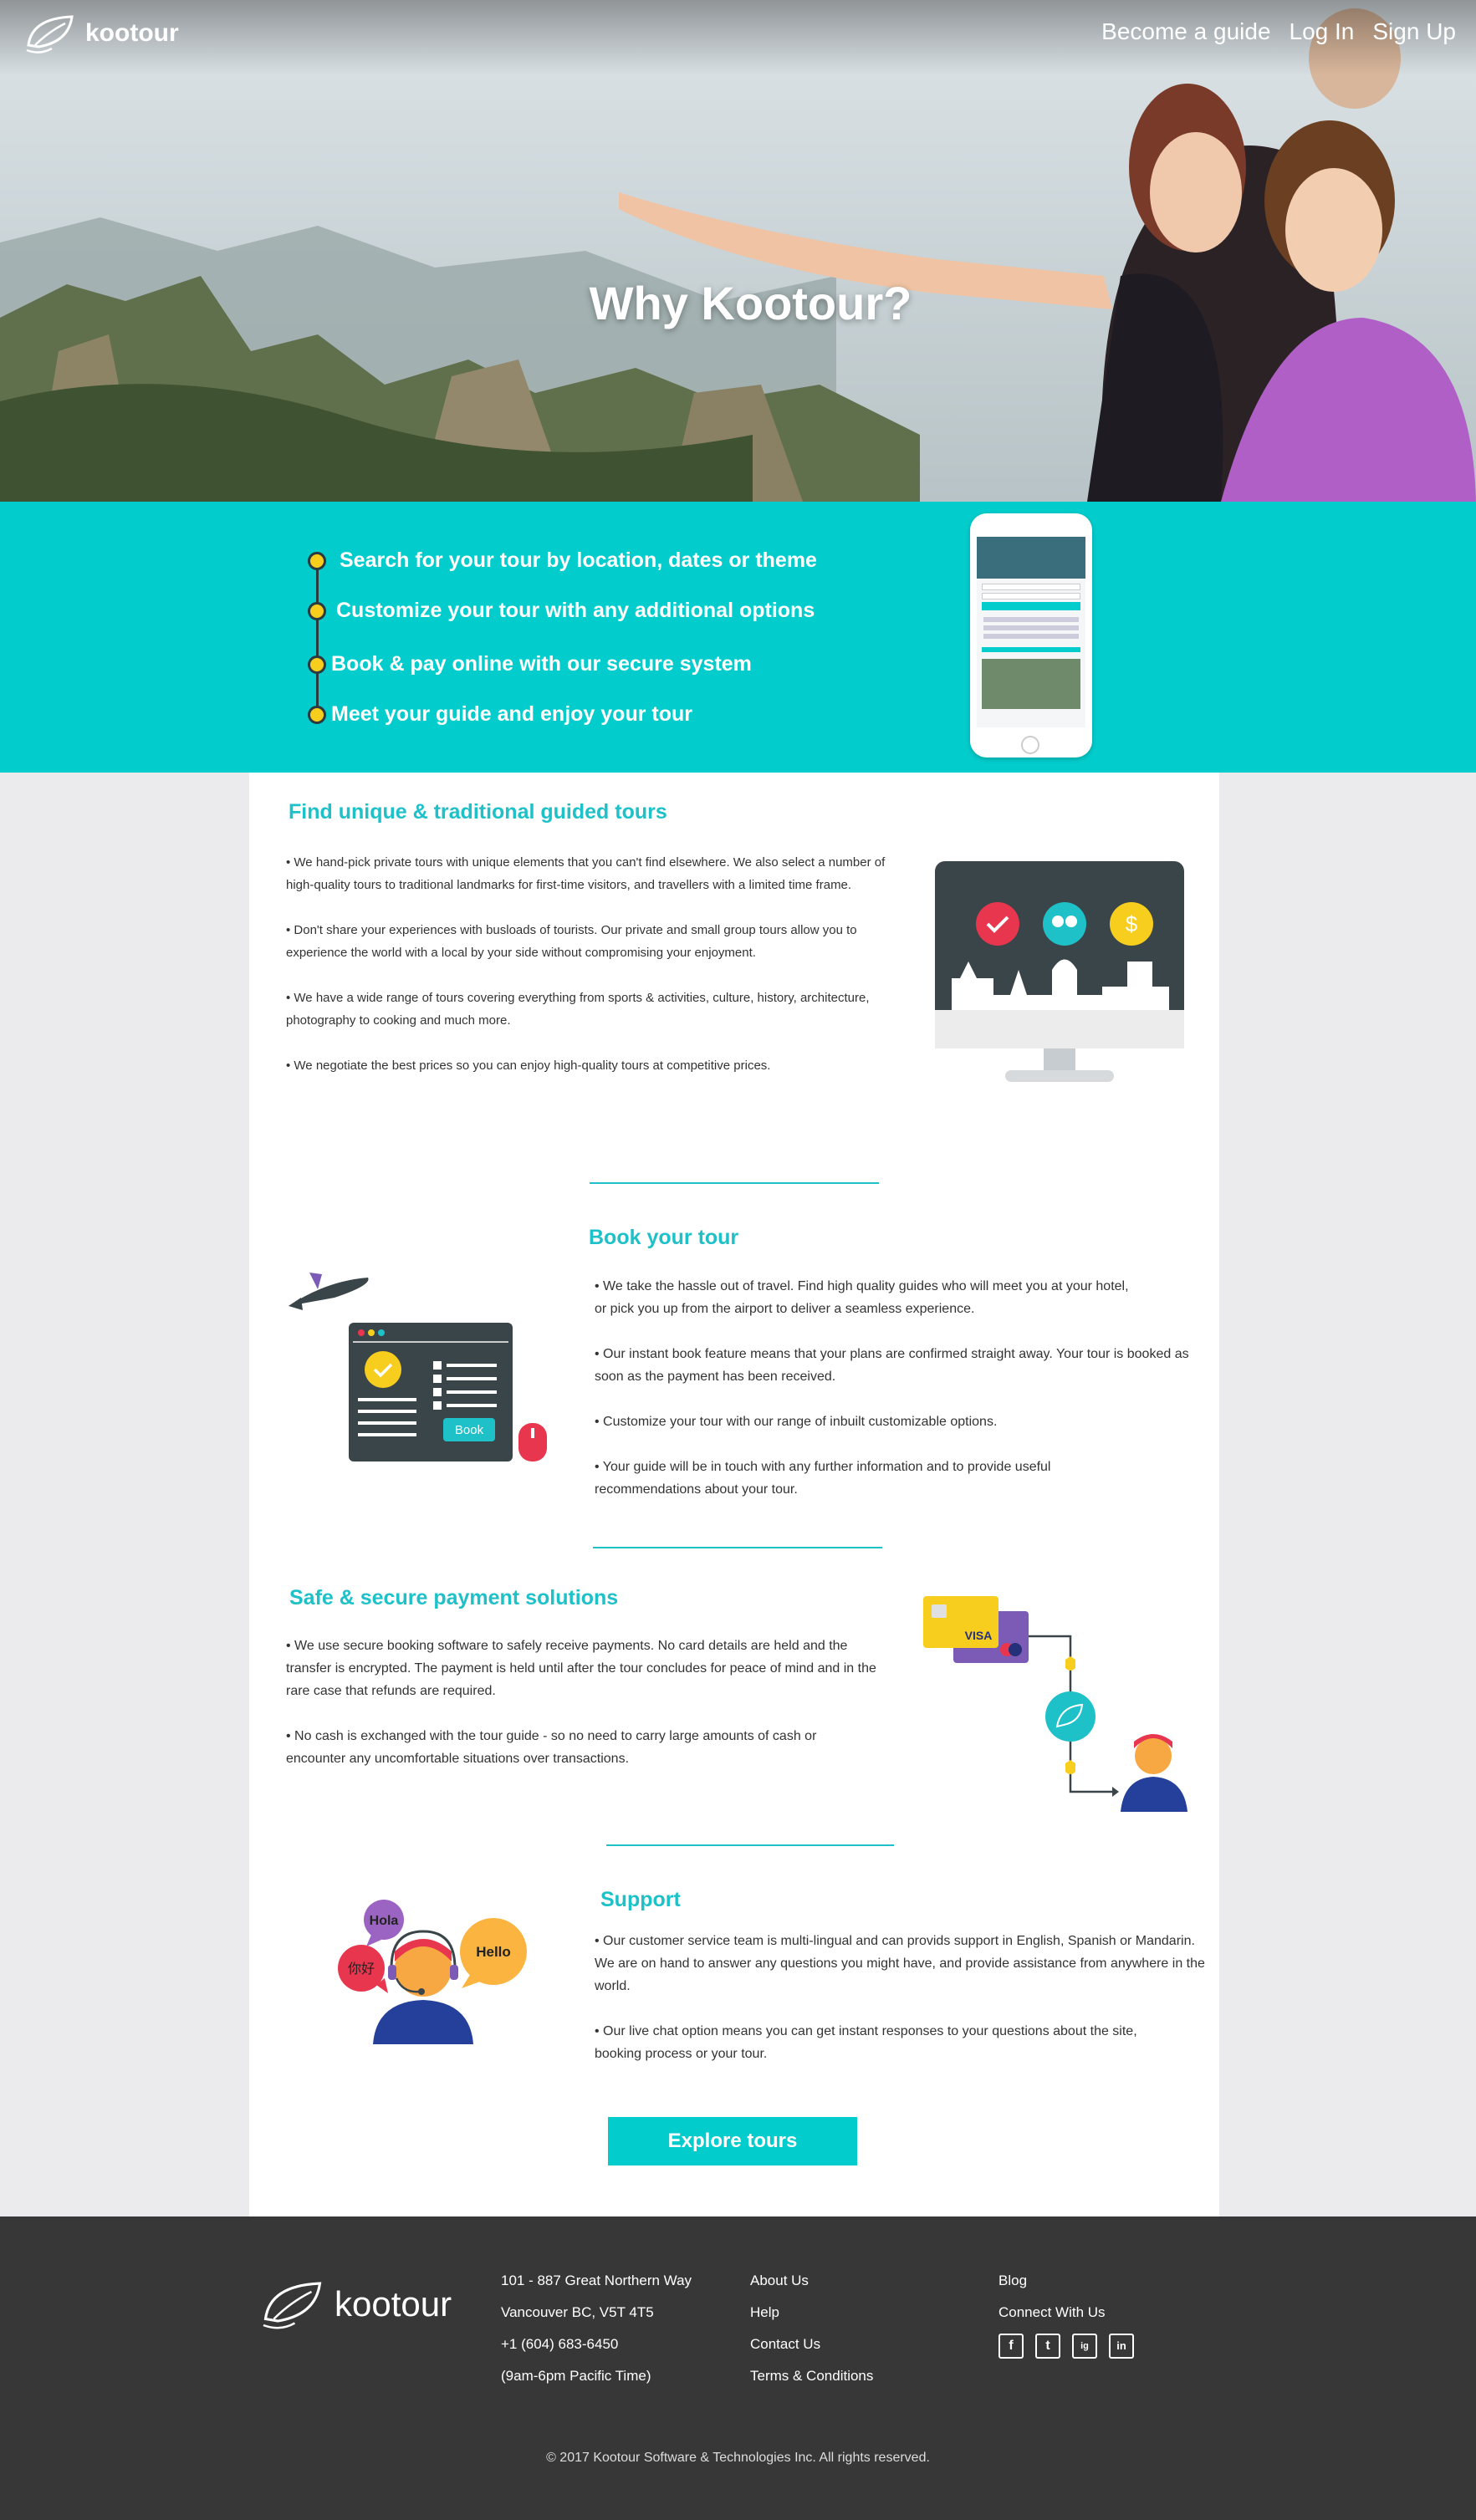 This screenshot has width=1476, height=2520. Describe the element at coordinates (1030, 745) in the screenshot. I see `phone-home-button` at that location.